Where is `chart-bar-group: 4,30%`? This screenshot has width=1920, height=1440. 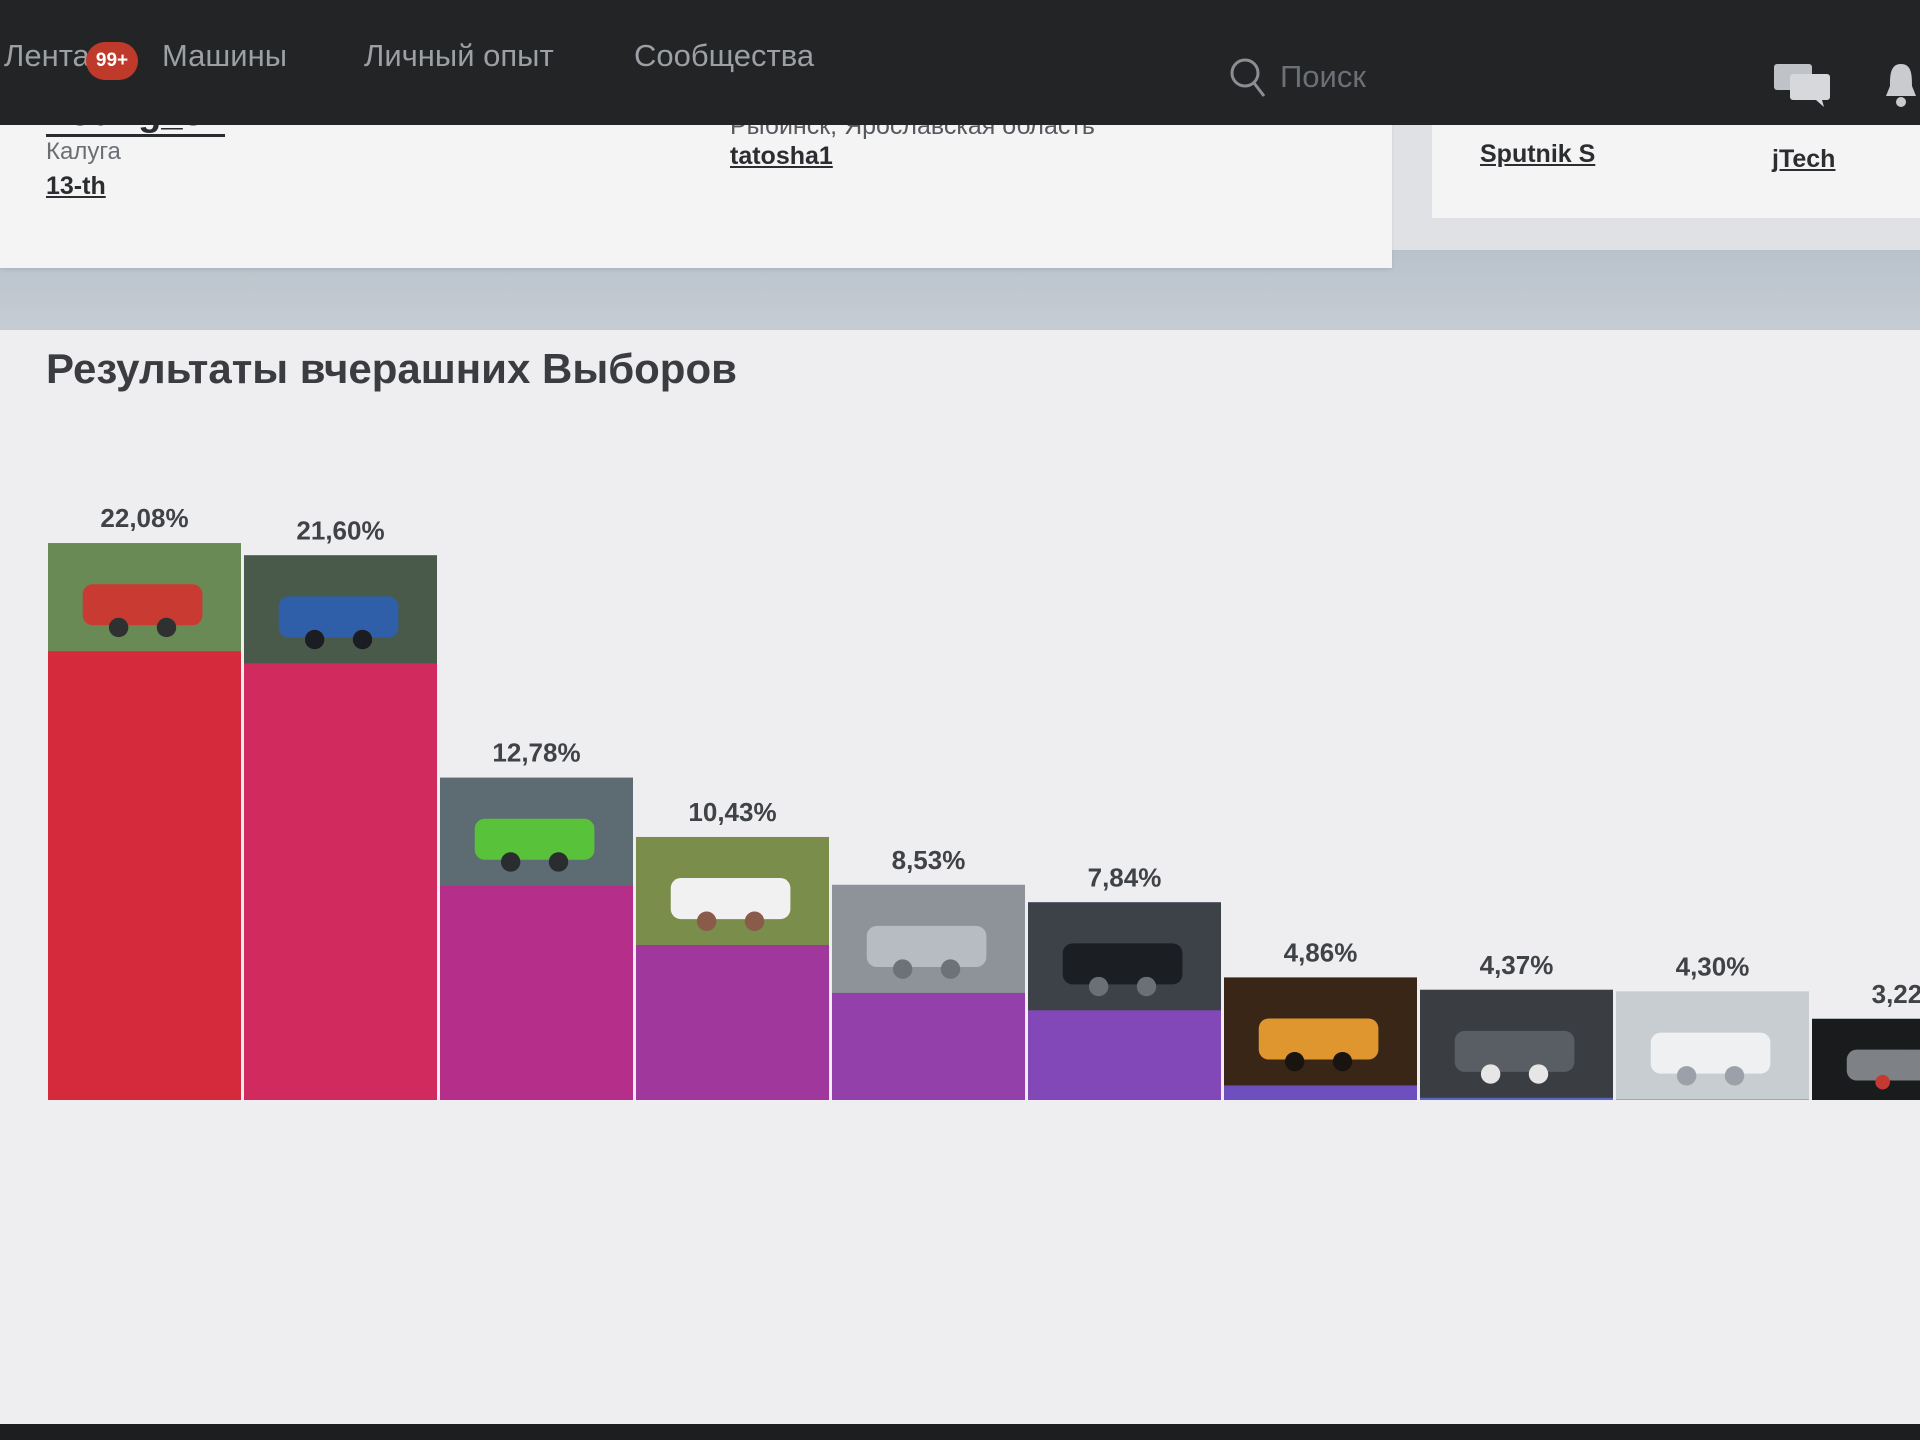
chart-bar-group: 4,30% is located at coordinates (1712, 1026).